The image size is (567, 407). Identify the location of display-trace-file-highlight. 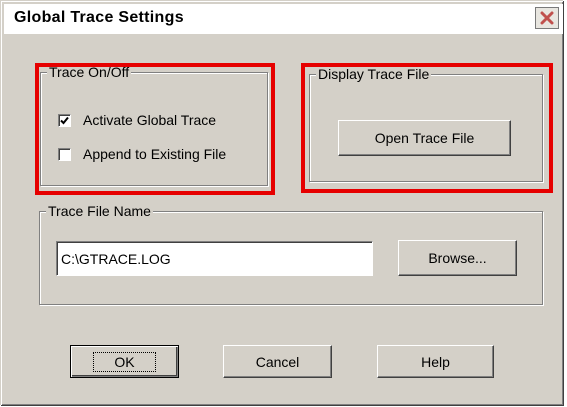
(427, 128).